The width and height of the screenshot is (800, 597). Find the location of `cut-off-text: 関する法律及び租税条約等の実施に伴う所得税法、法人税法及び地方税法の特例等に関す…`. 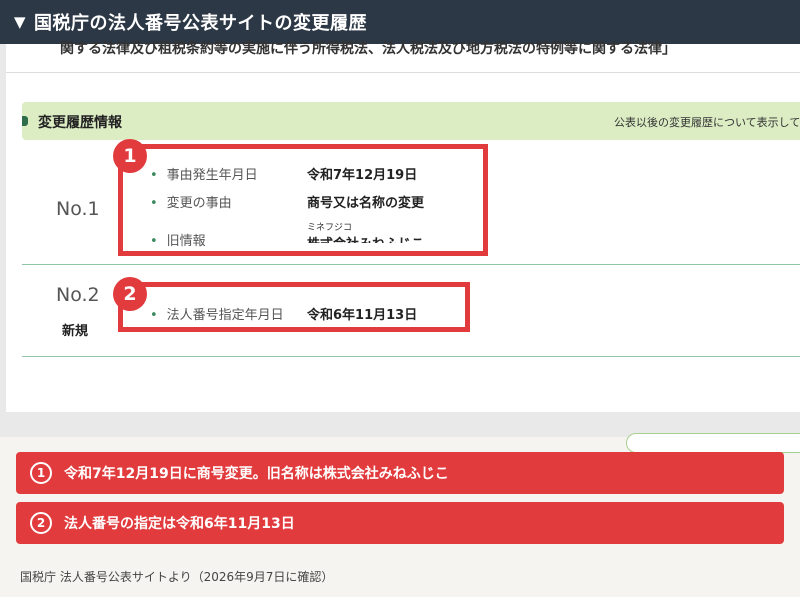

cut-off-text: 関する法律及び租税条約等の実施に伴う所得税法、法人税法及び地方税法の特例等に関す… is located at coordinates (368, 49).